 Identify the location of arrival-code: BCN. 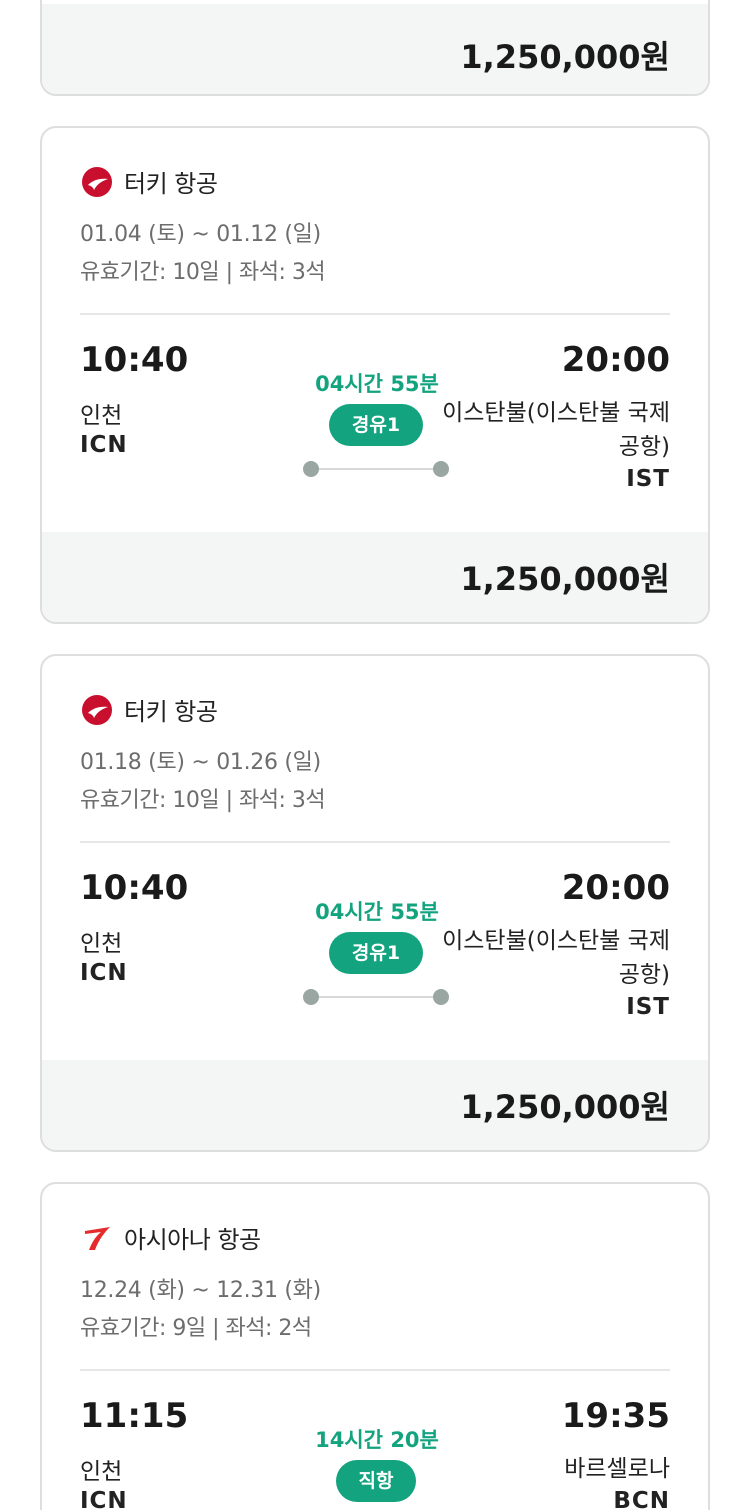
(641, 1499).